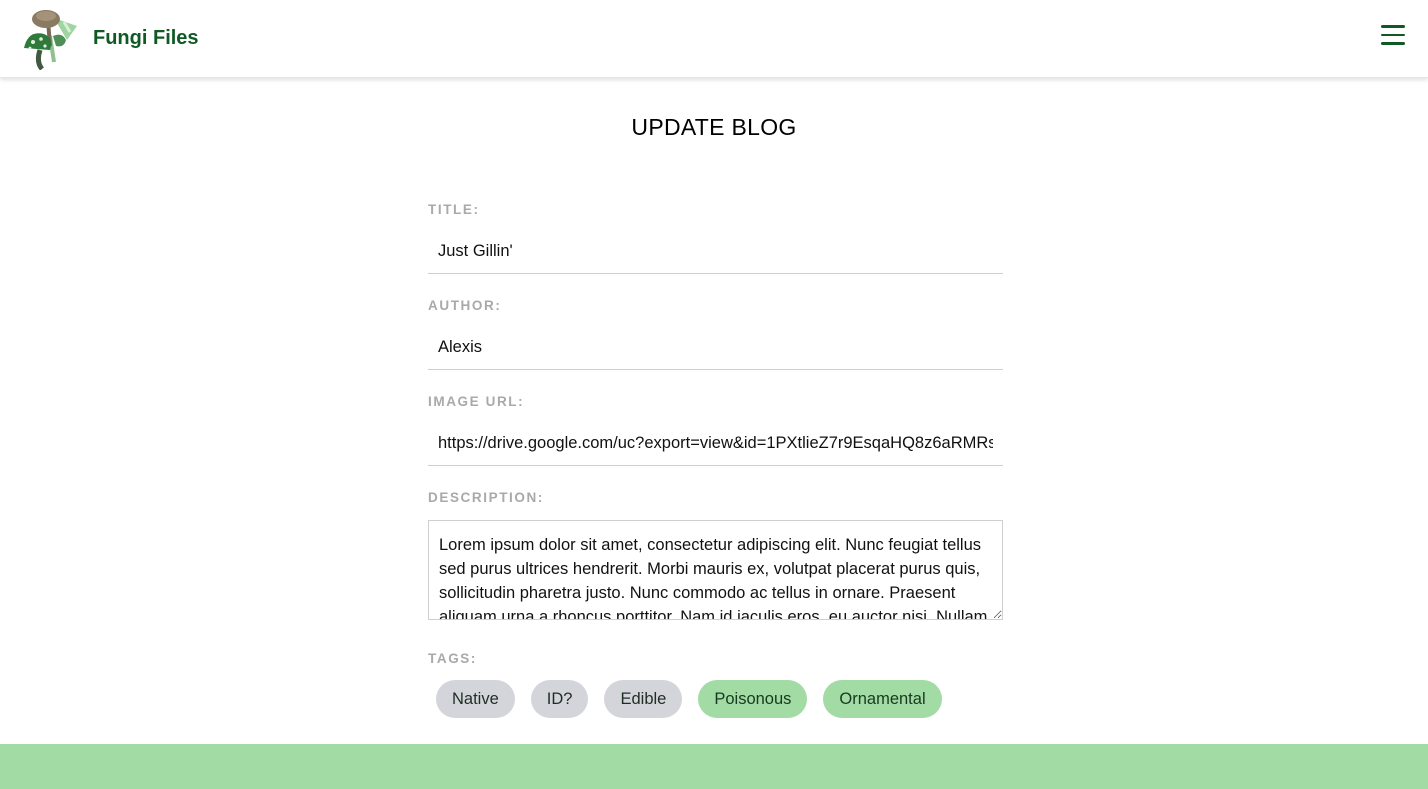 The height and width of the screenshot is (789, 1428). I want to click on author-input, so click(715, 348).